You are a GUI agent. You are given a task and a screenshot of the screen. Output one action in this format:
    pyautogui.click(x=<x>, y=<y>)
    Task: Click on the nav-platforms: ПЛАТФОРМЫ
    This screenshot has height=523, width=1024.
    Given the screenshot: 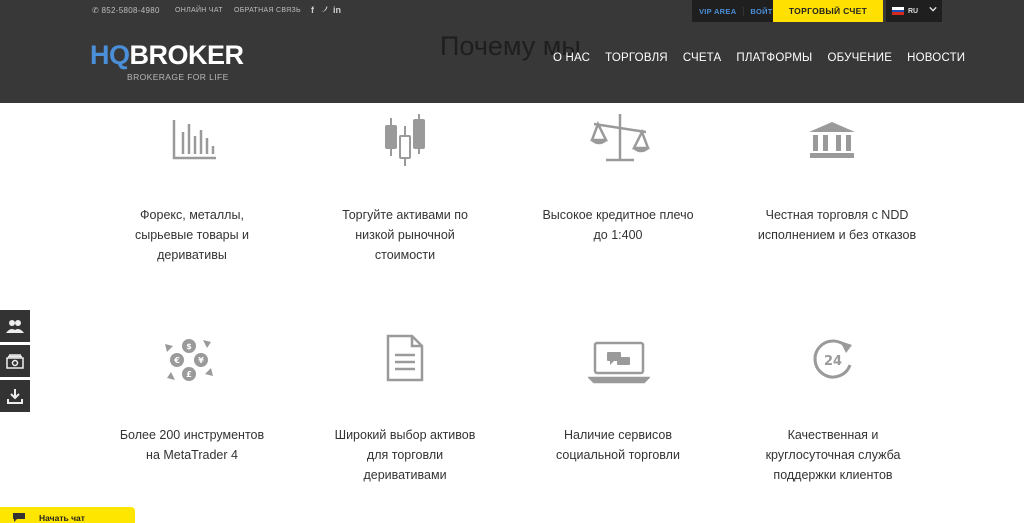 What is the action you would take?
    pyautogui.click(x=774, y=58)
    